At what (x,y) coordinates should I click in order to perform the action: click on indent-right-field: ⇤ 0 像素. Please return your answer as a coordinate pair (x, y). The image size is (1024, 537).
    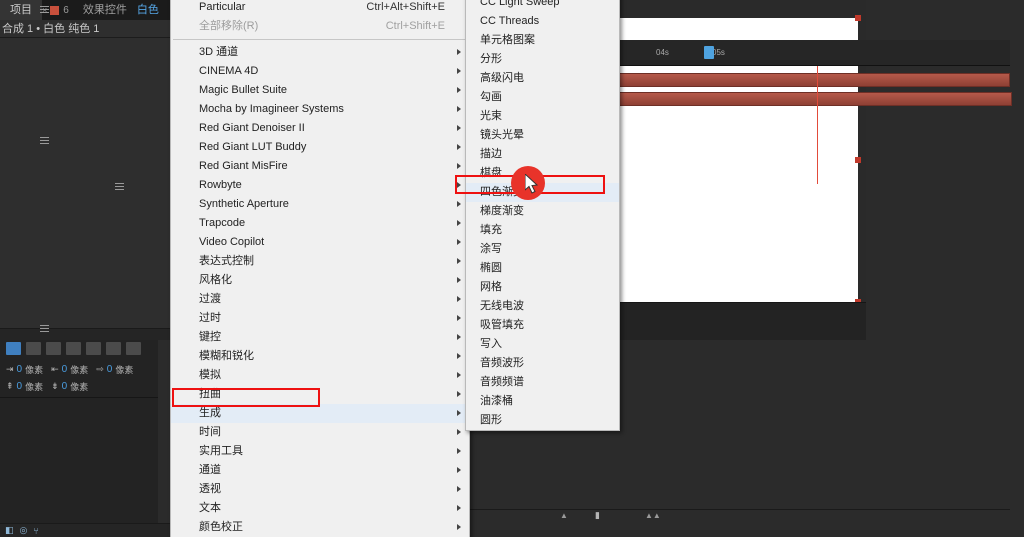
    Looking at the image, I should click on (69, 369).